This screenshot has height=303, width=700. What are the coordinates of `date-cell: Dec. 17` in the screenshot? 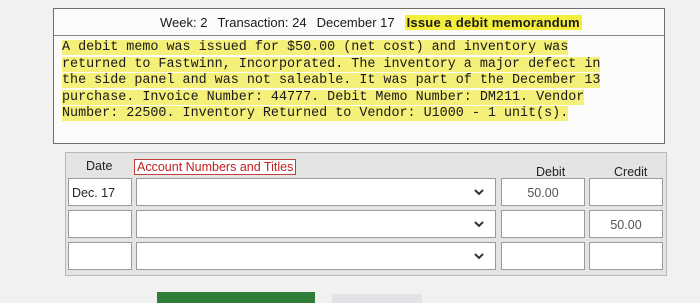 It's located at (100, 192).